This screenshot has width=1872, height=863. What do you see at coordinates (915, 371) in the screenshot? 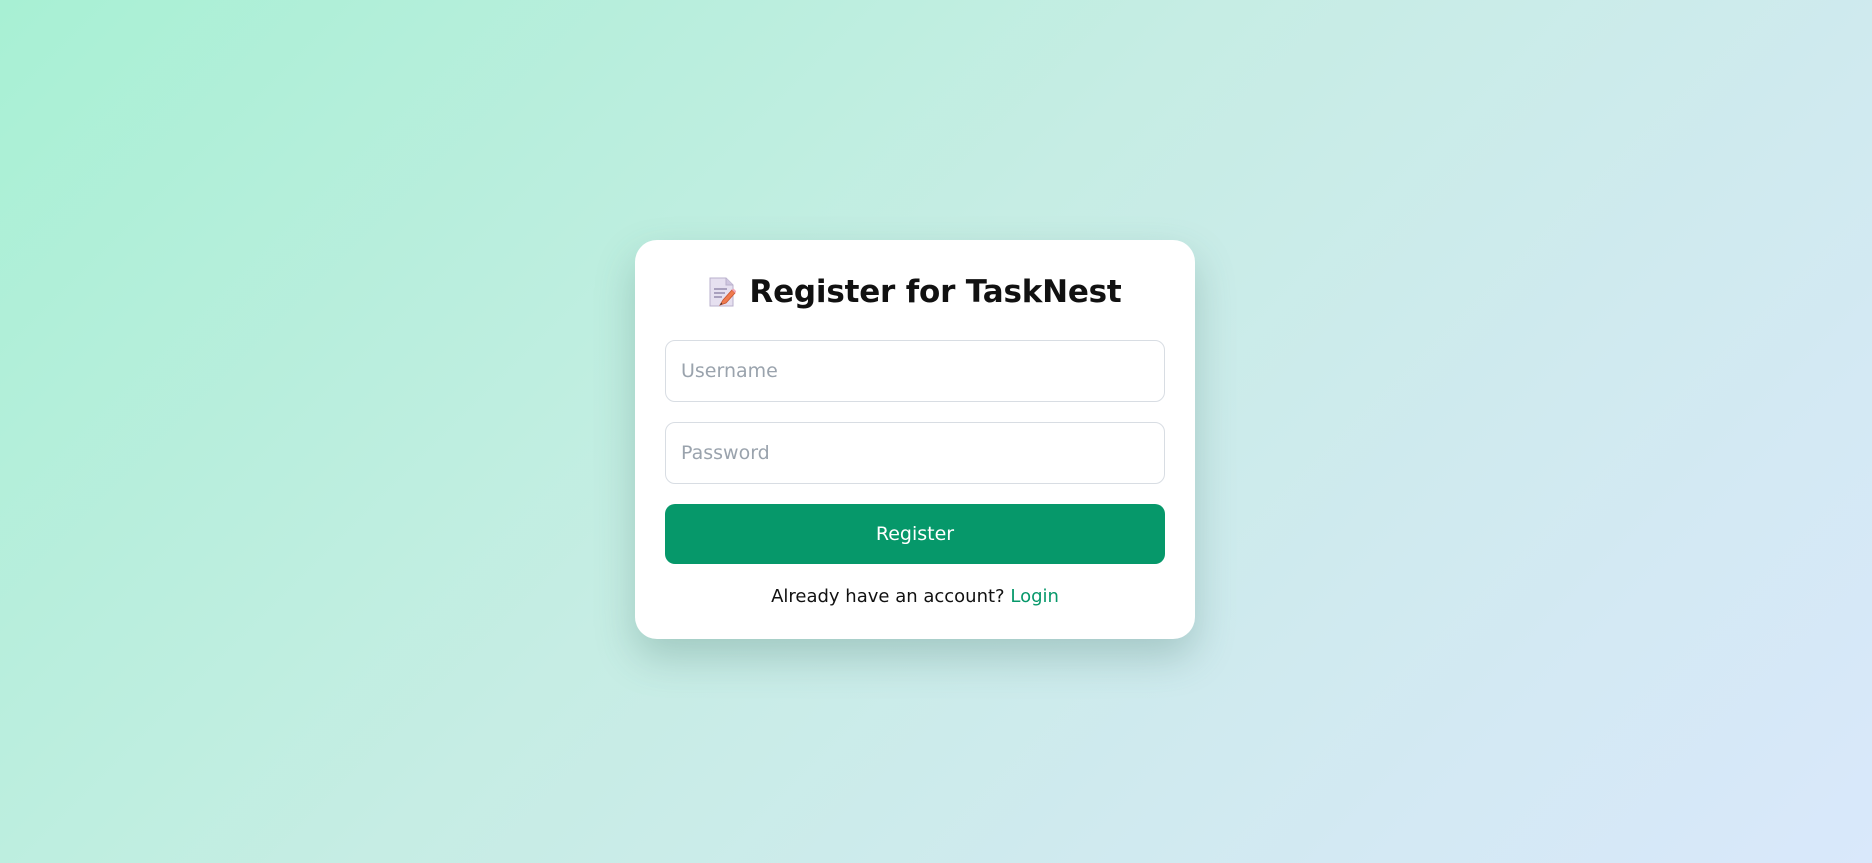
I see `username-input` at bounding box center [915, 371].